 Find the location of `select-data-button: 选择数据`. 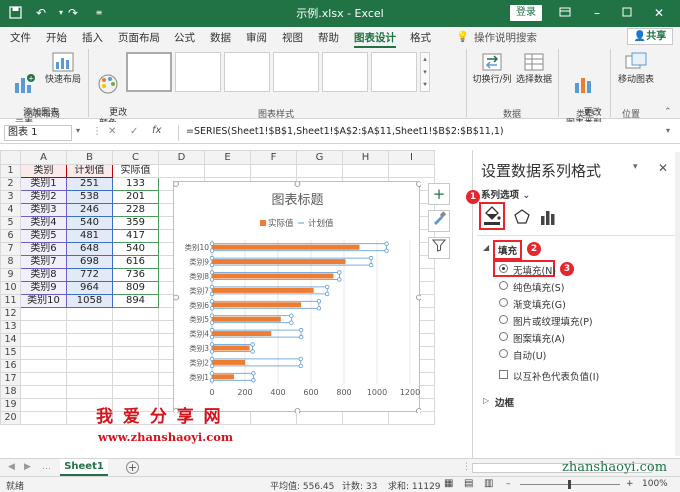

select-data-button: 选择数据 is located at coordinates (534, 68).